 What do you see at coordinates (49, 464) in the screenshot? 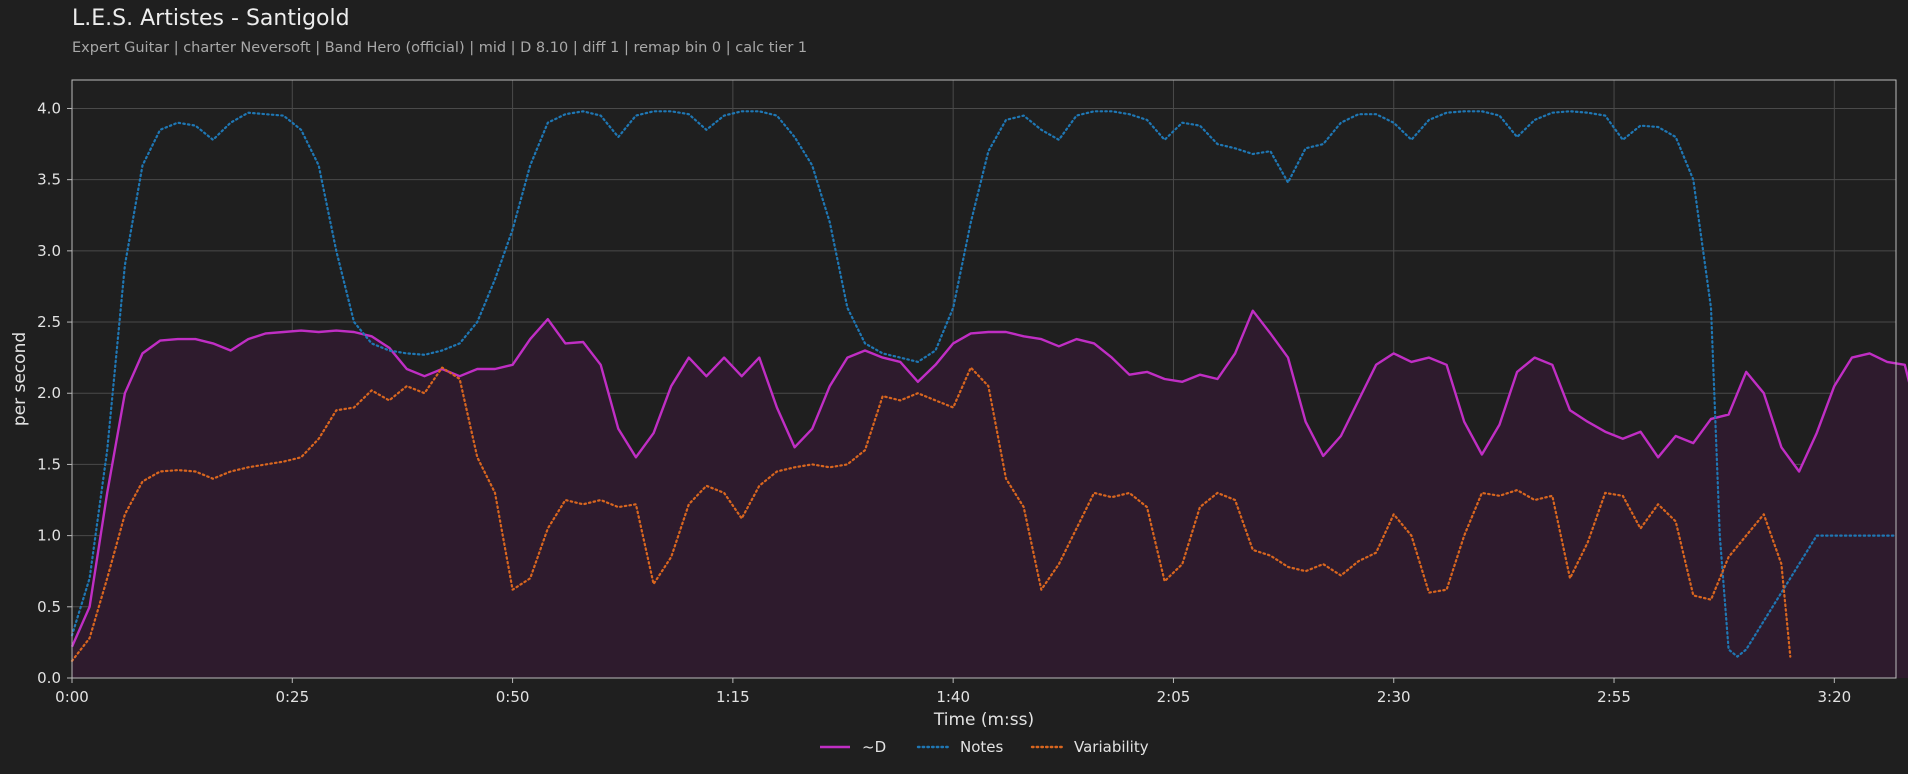
I see `y-tick-label: 1.5` at bounding box center [49, 464].